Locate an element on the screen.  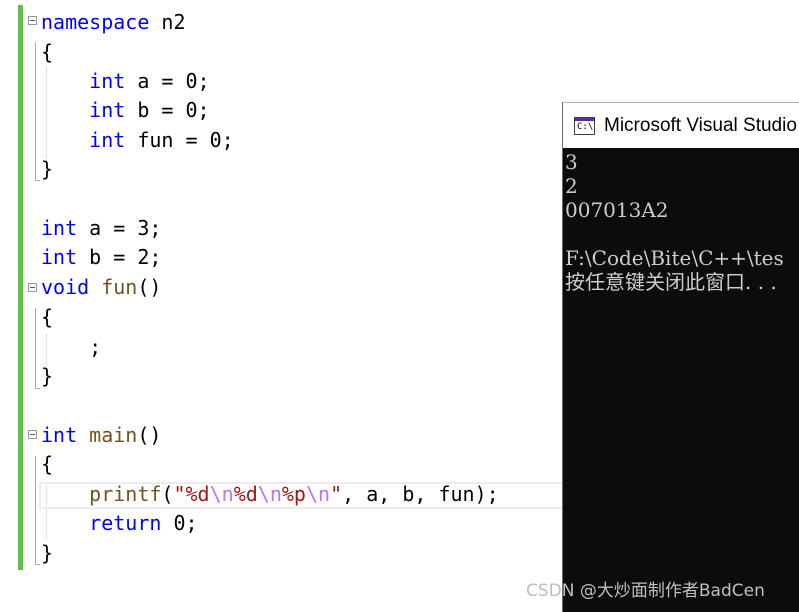
keyword-token: return is located at coordinates (125, 523).